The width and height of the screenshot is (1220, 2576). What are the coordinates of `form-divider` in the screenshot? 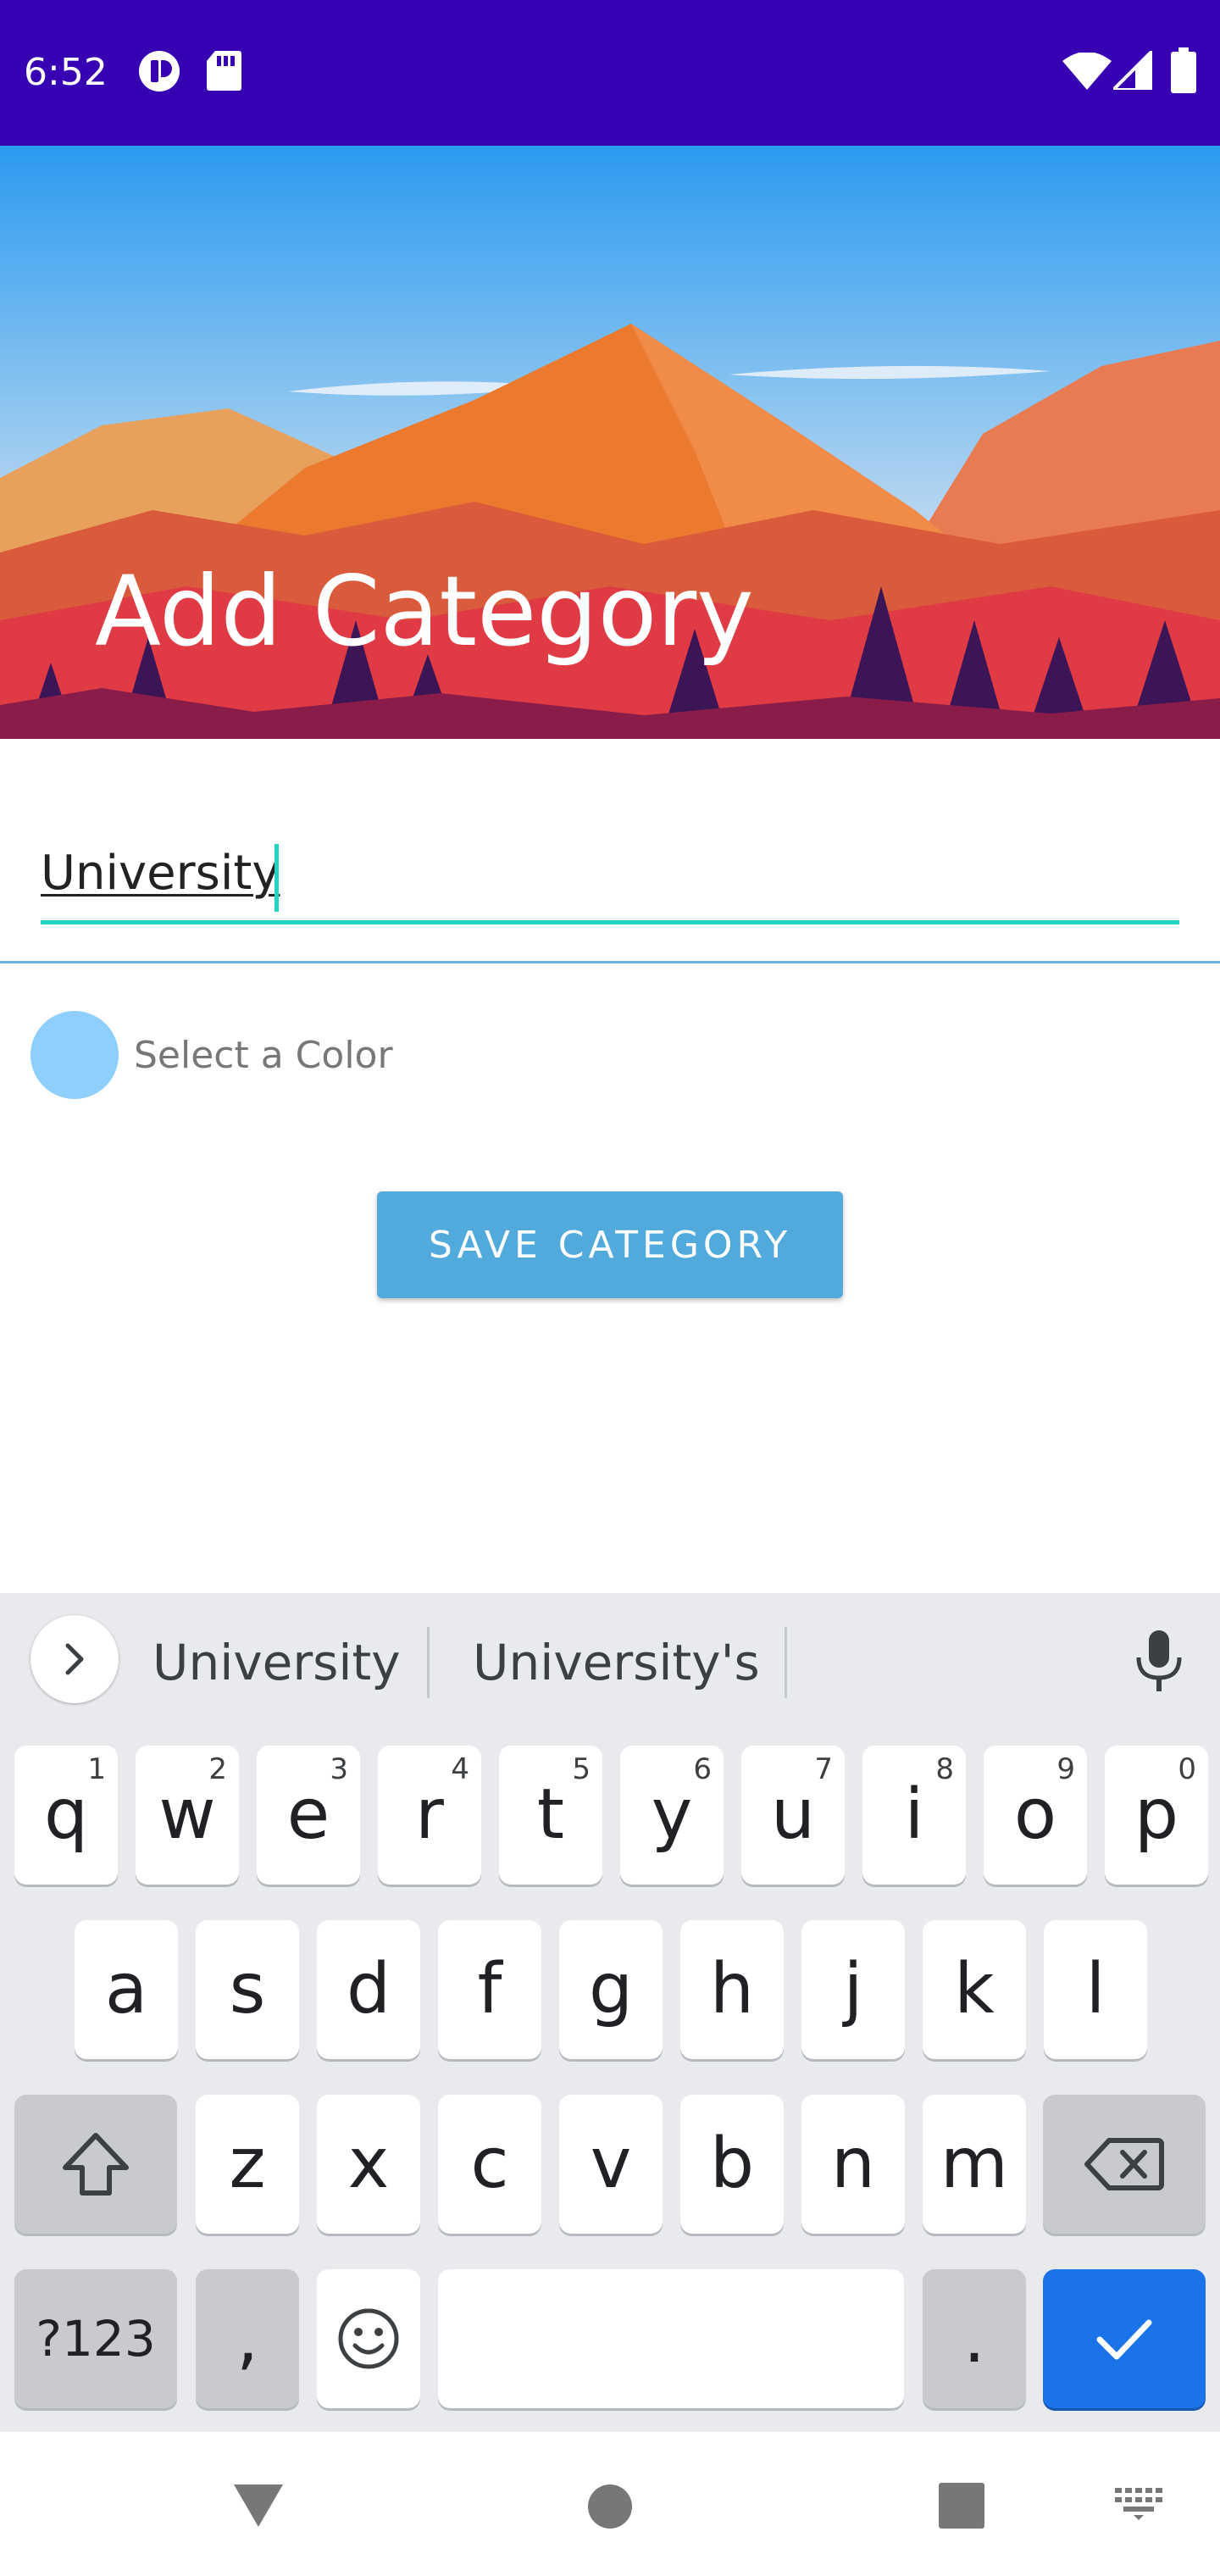 It's located at (610, 962).